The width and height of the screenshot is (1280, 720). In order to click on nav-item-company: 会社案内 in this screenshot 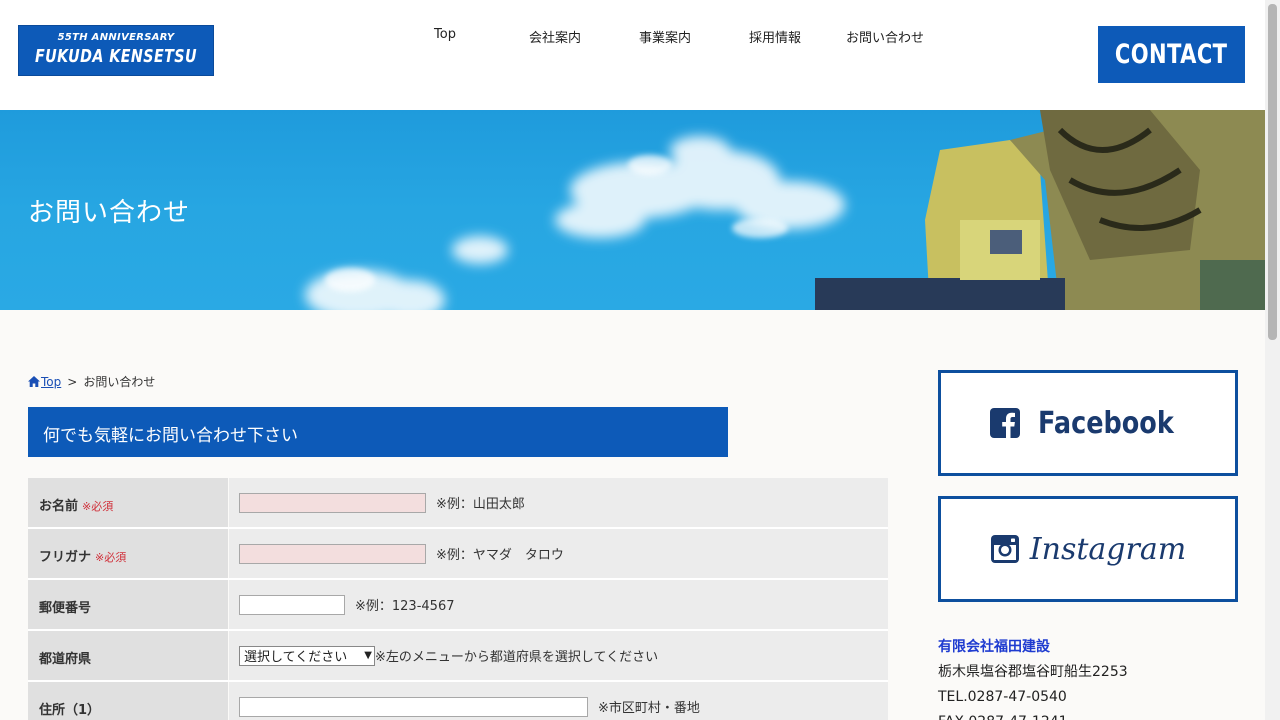, I will do `click(555, 36)`.